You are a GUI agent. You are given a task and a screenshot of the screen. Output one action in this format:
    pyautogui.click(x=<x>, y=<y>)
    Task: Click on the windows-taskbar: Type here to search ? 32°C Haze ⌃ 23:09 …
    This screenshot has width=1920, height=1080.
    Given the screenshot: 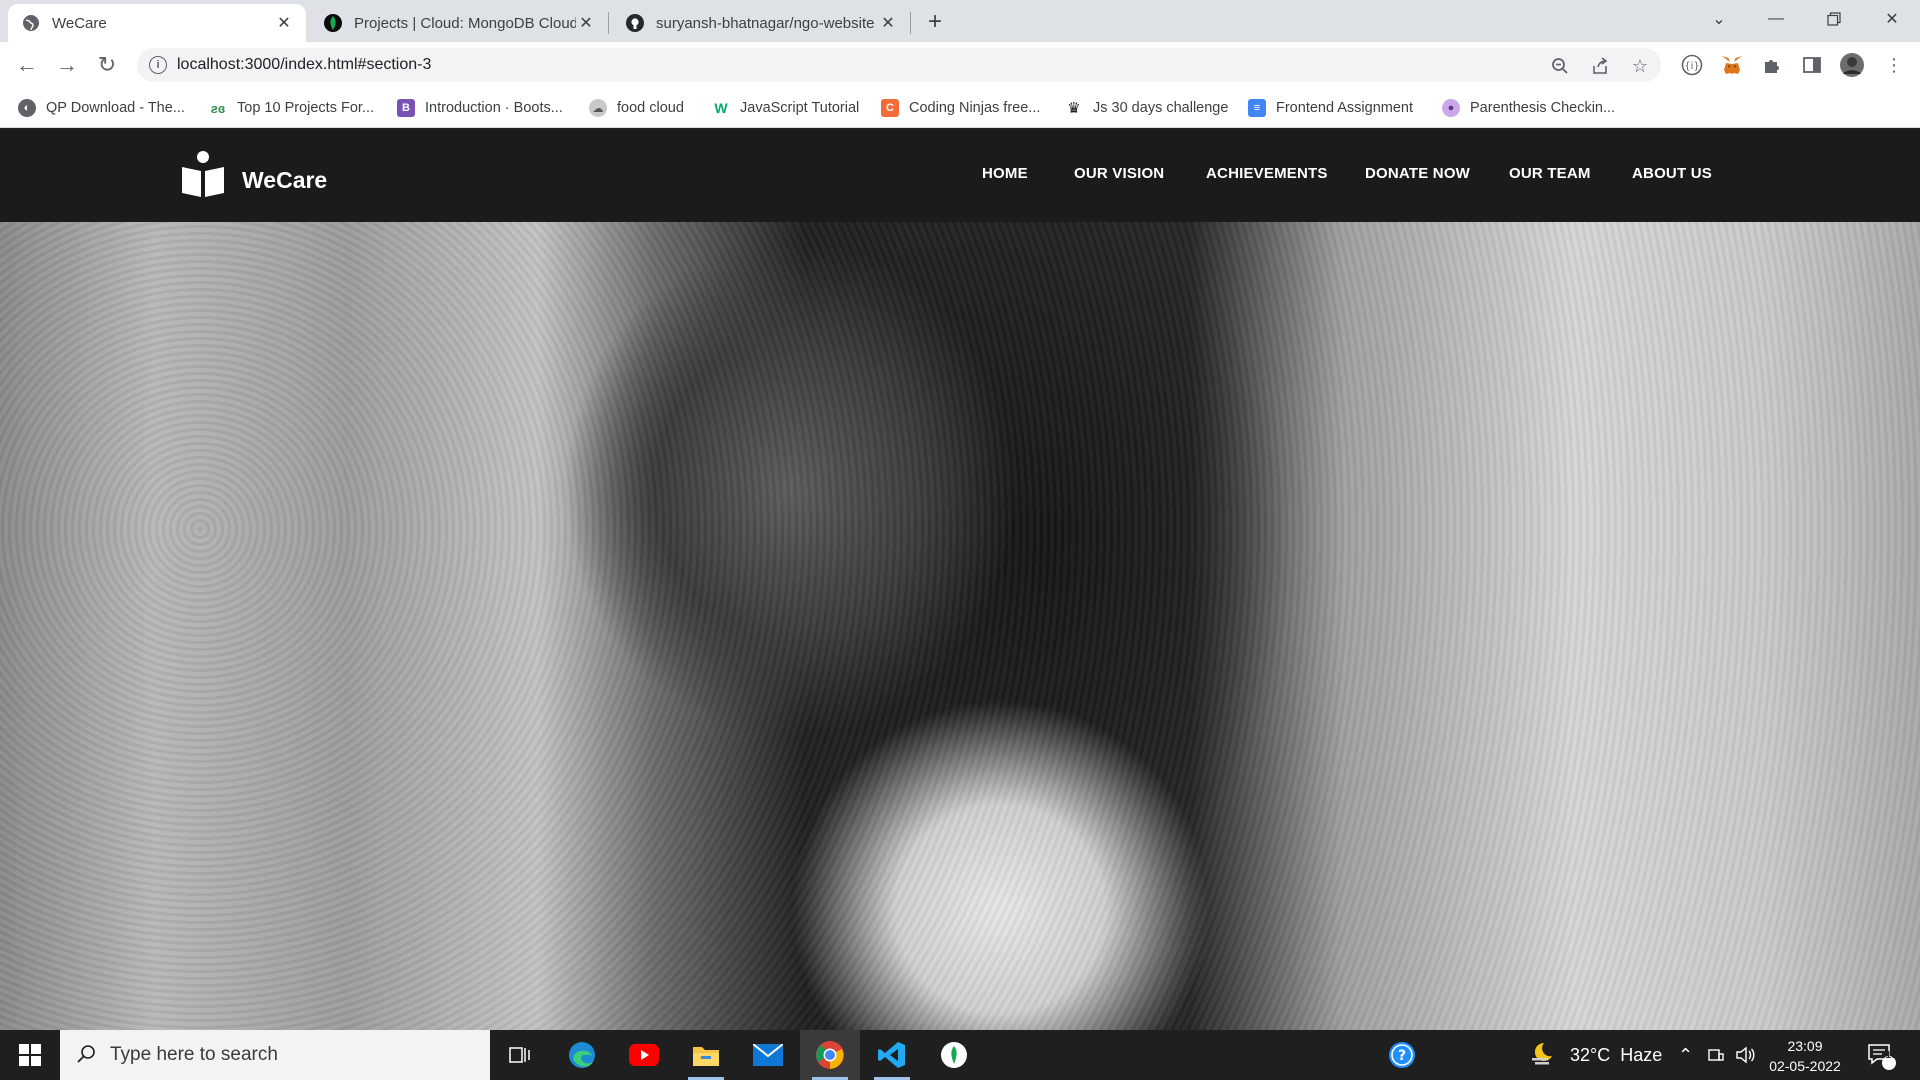 What is the action you would take?
    pyautogui.click(x=960, y=1055)
    